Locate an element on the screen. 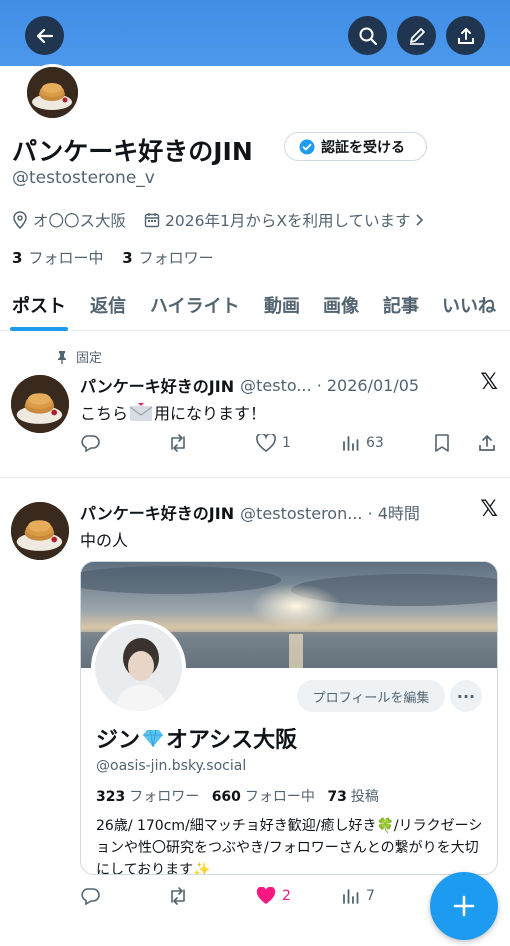 The height and width of the screenshot is (946, 510). like-button: 2 is located at coordinates (299, 896).